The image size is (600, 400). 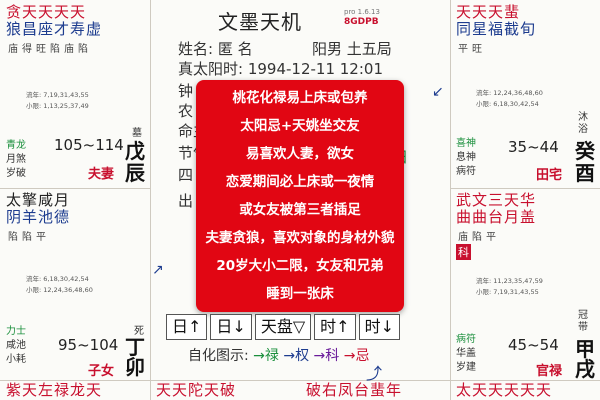 I want to click on info-name: 姓名: 匿 名, so click(x=215, y=49).